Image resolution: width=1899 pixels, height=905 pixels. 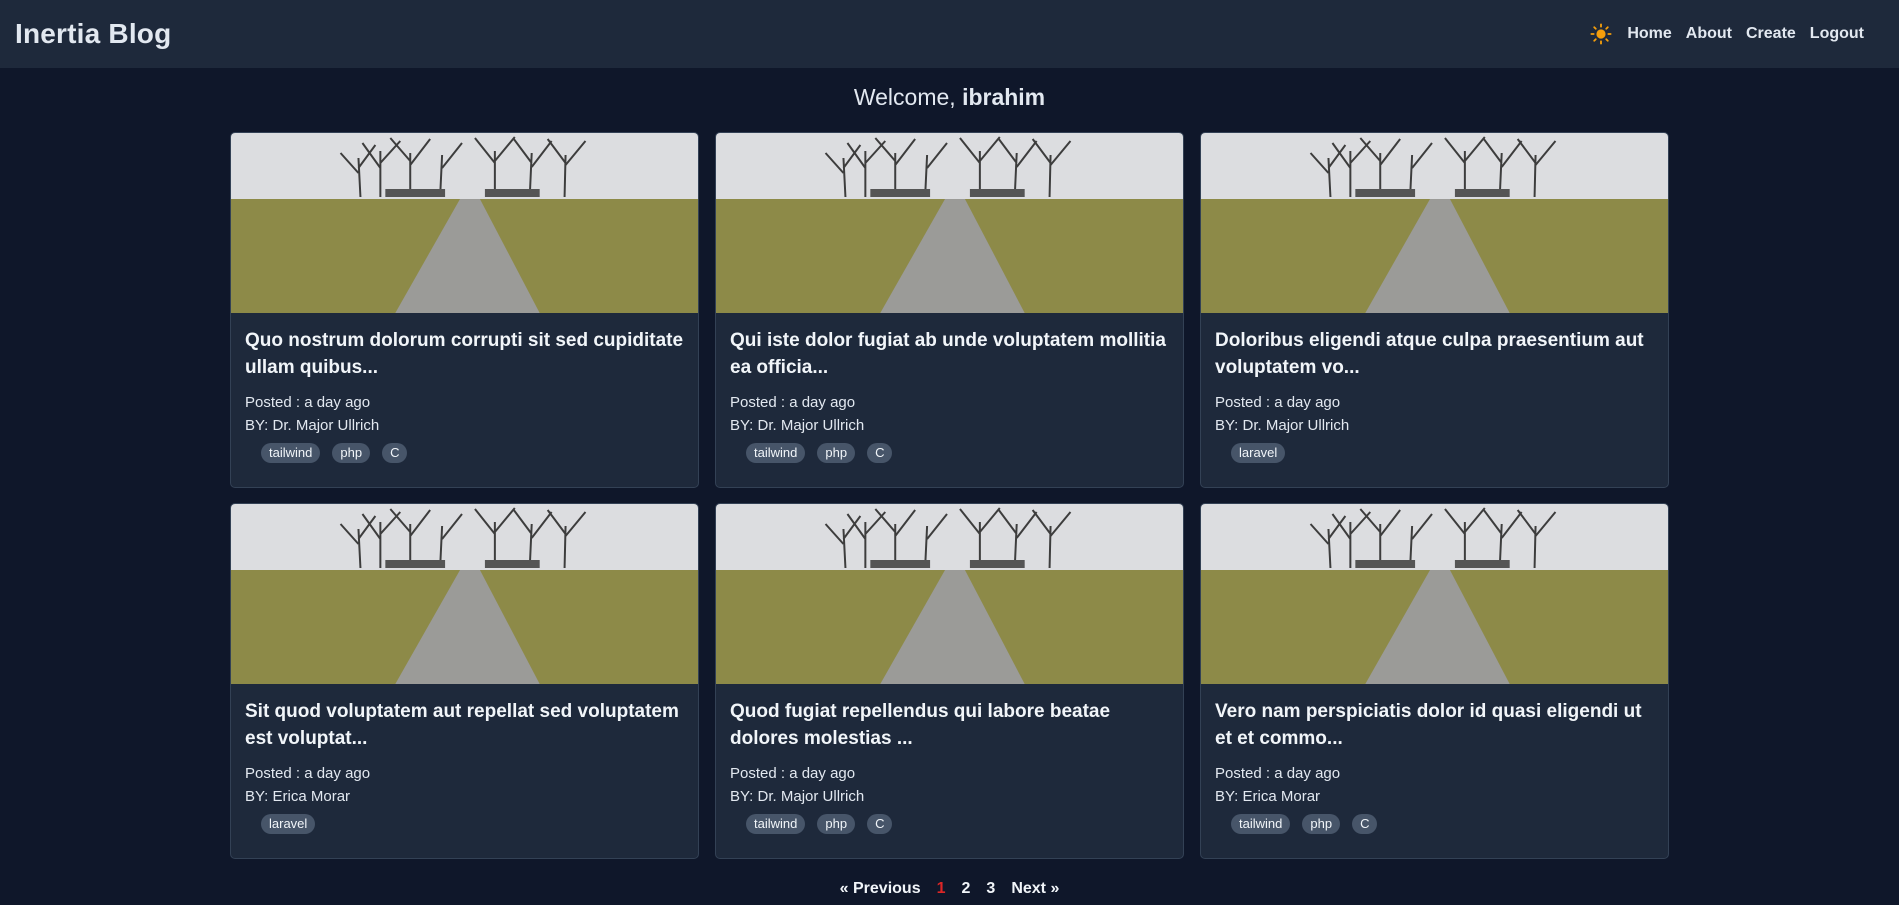 What do you see at coordinates (1004, 97) in the screenshot?
I see `welcome-username: ibrahim` at bounding box center [1004, 97].